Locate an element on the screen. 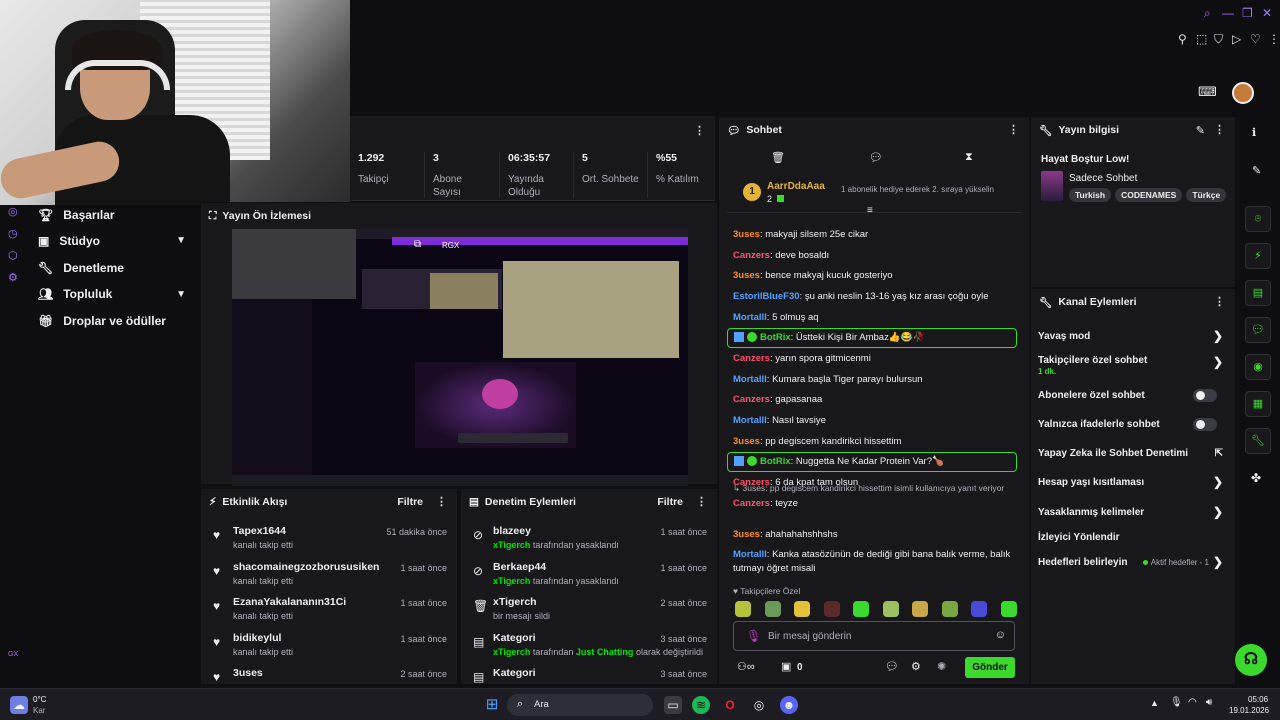 This screenshot has height=720, width=1280. sidebar-item-studio: ▣ Stüdyo is located at coordinates (113, 241).